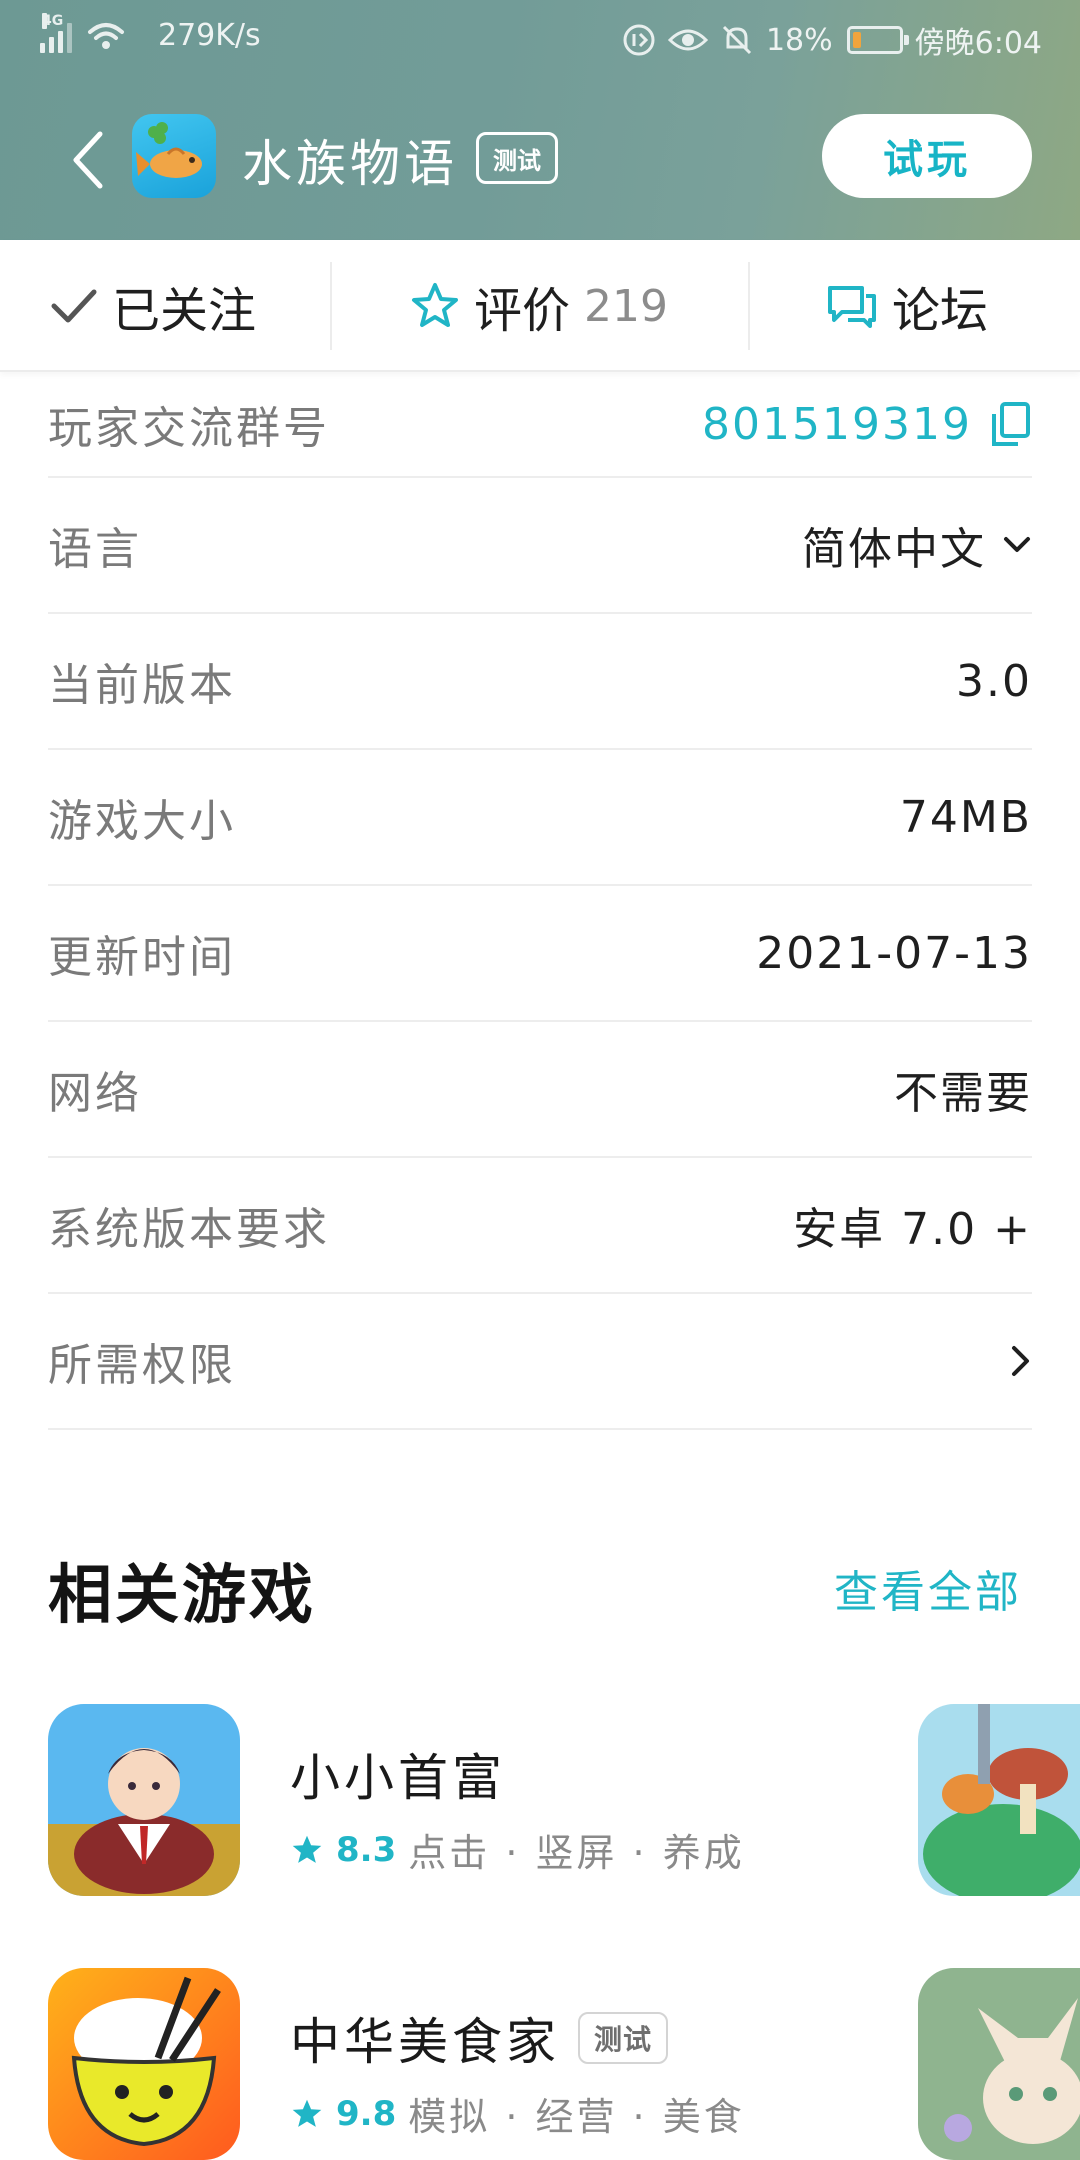 The height and width of the screenshot is (2160, 1080). Describe the element at coordinates (53, 20) in the screenshot. I see `network-type: 4G` at that location.